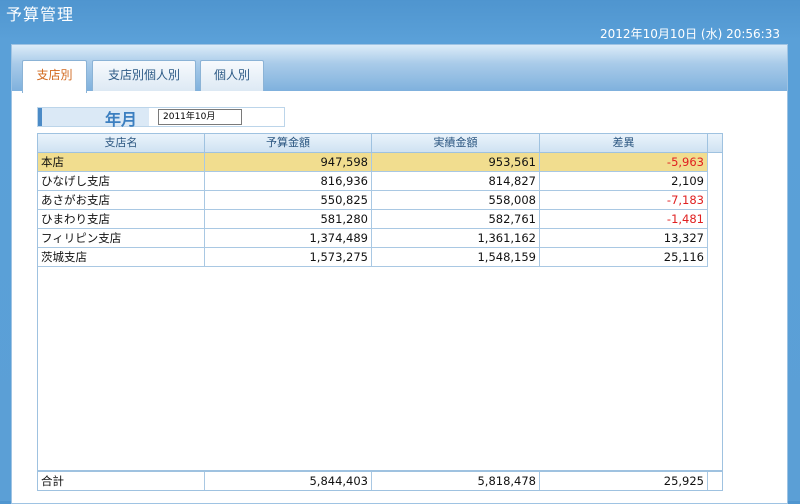 The width and height of the screenshot is (800, 504). Describe the element at coordinates (288, 162) in the screenshot. I see `budget-cell: 947,598` at that location.